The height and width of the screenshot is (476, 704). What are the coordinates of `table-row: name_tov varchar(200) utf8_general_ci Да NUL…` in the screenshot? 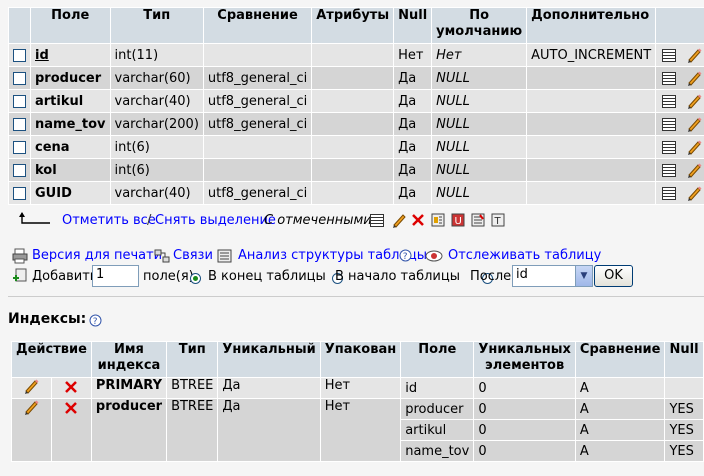 It's located at (356, 124).